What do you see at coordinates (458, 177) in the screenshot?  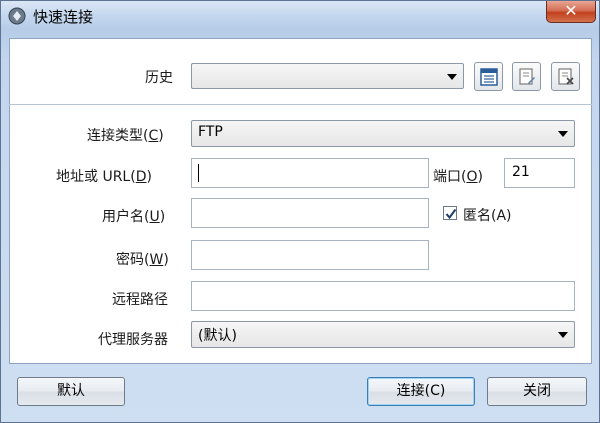 I see `port-label: 端口(O)` at bounding box center [458, 177].